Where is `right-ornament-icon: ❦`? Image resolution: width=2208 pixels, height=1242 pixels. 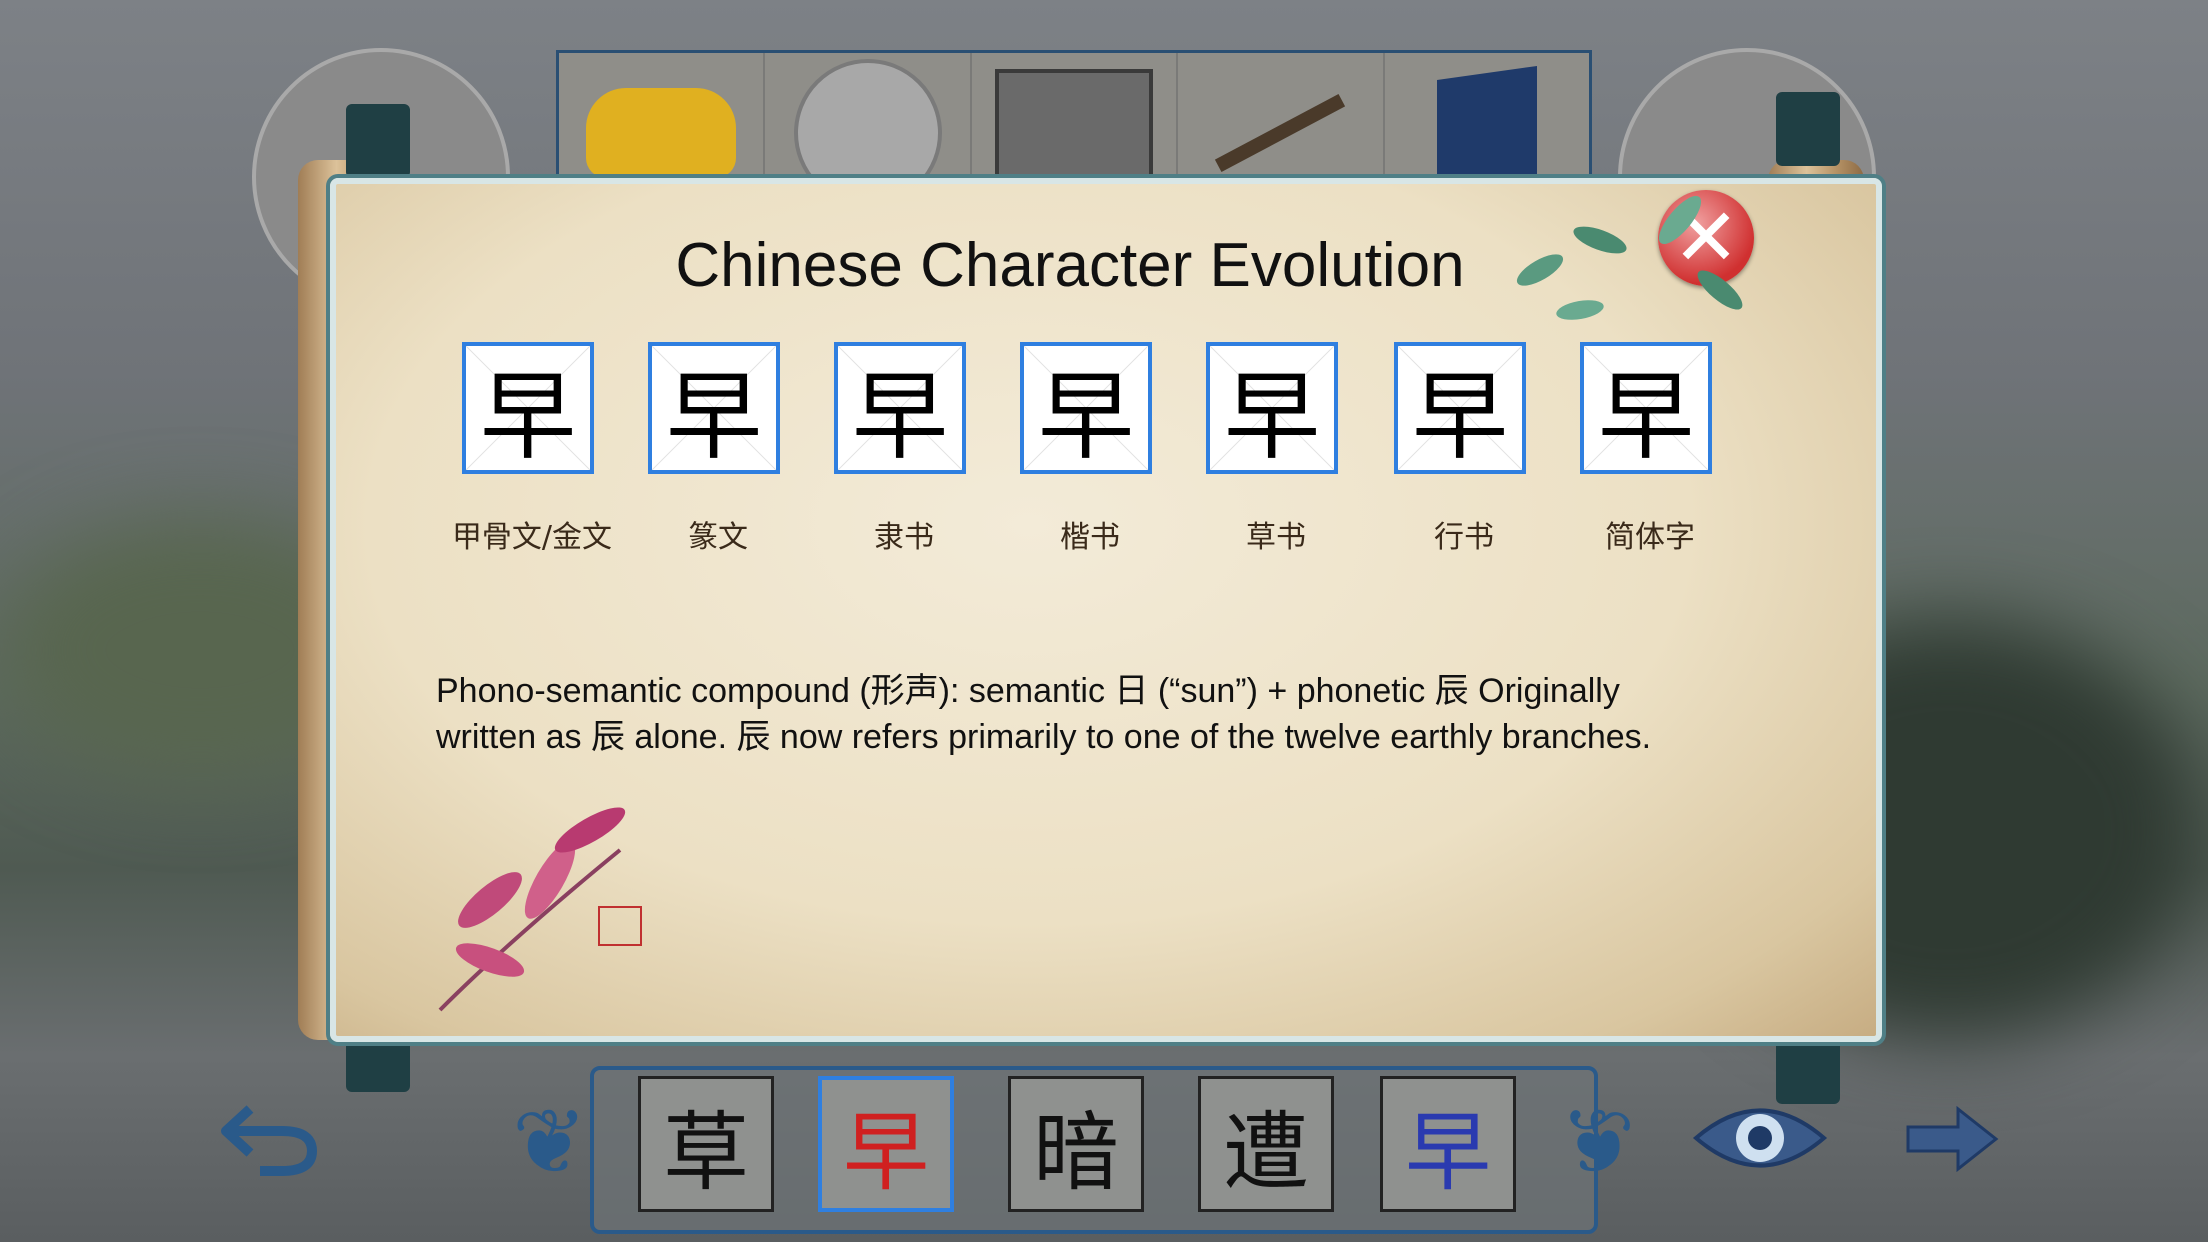
right-ornament-icon: ❦ is located at coordinates (1598, 1142).